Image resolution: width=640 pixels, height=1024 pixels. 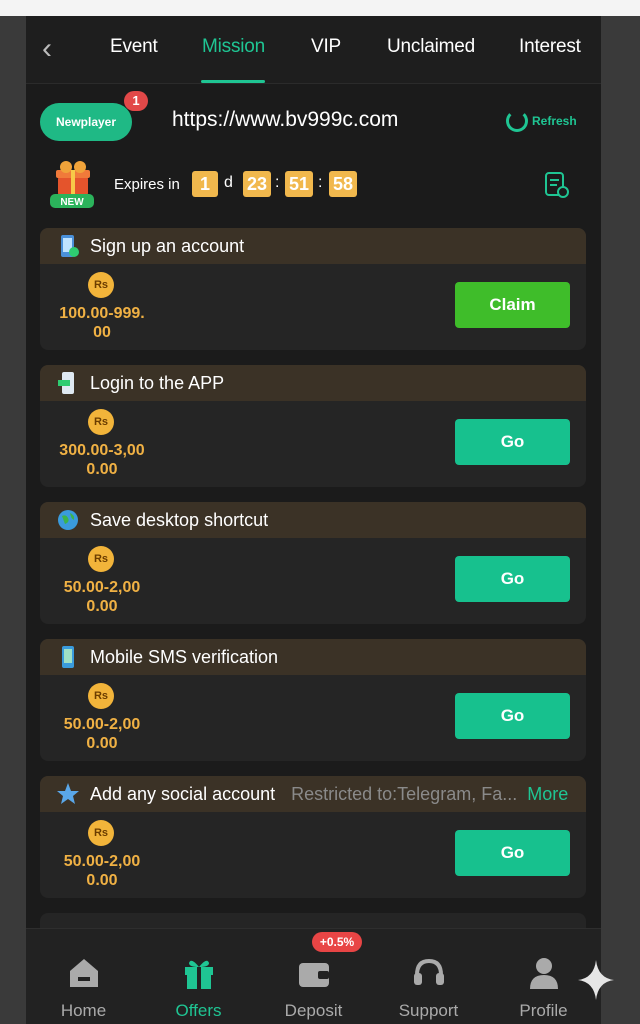 I want to click on task-title: Mobile SMS verification, so click(x=184, y=656).